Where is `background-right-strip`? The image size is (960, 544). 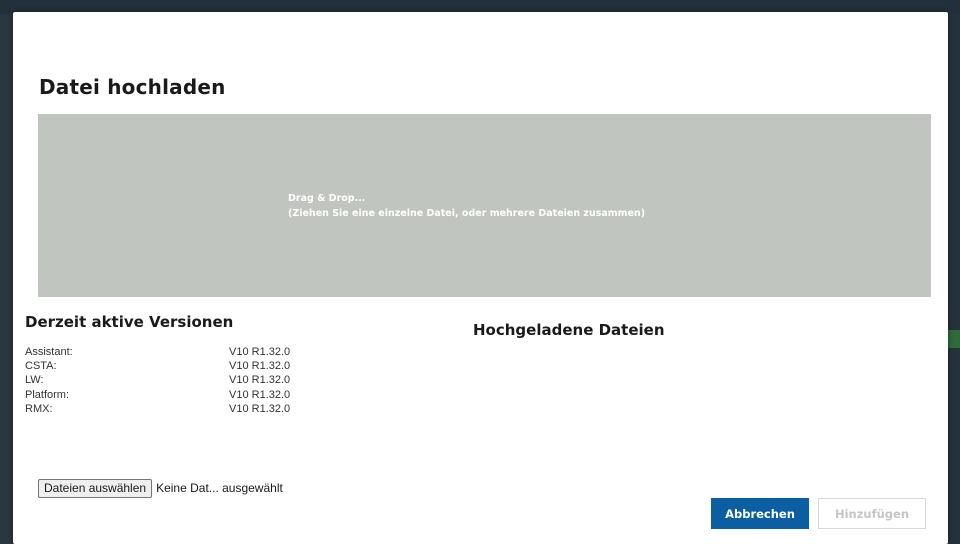 background-right-strip is located at coordinates (954, 279).